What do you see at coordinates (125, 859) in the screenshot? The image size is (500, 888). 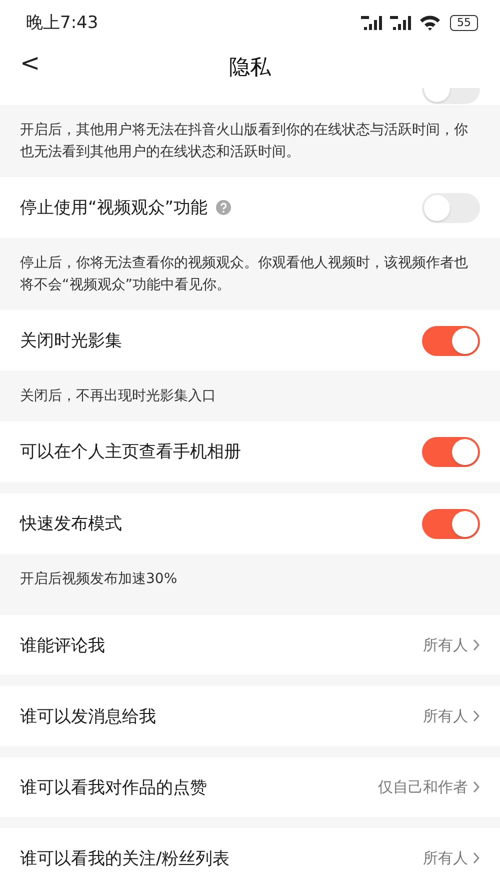 I see `setting-label: 谁可以看我的关注/粉丝列表` at bounding box center [125, 859].